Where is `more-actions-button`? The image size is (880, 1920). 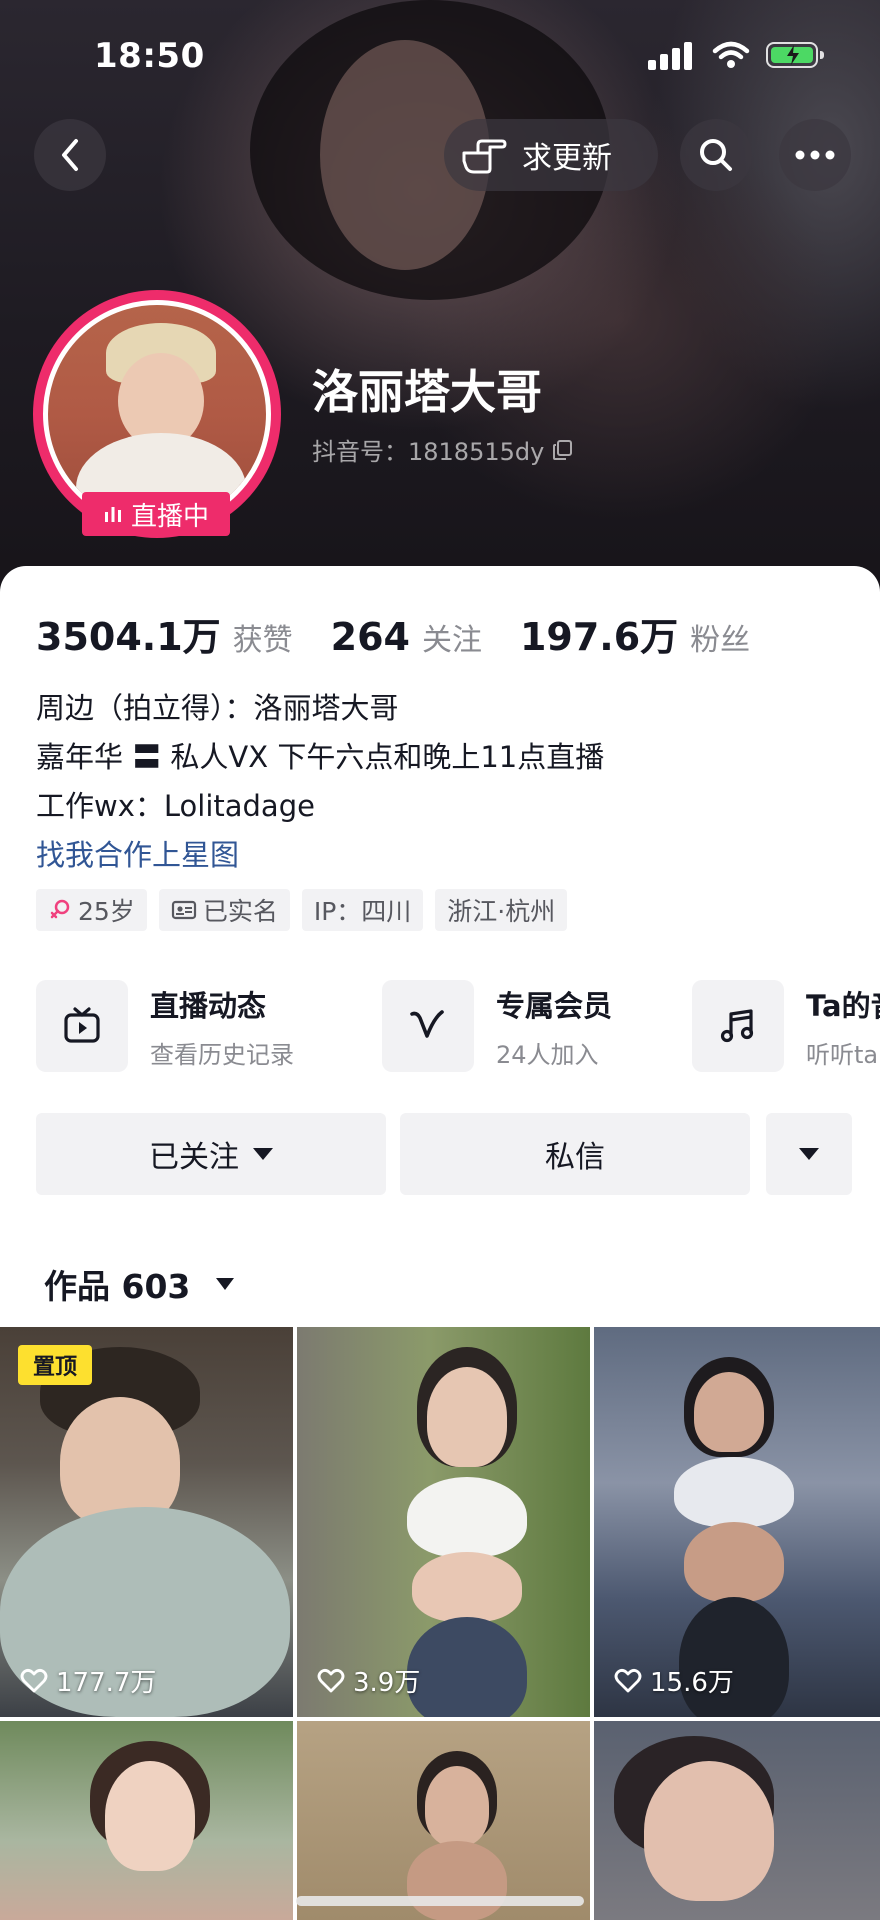
more-actions-button is located at coordinates (809, 1154).